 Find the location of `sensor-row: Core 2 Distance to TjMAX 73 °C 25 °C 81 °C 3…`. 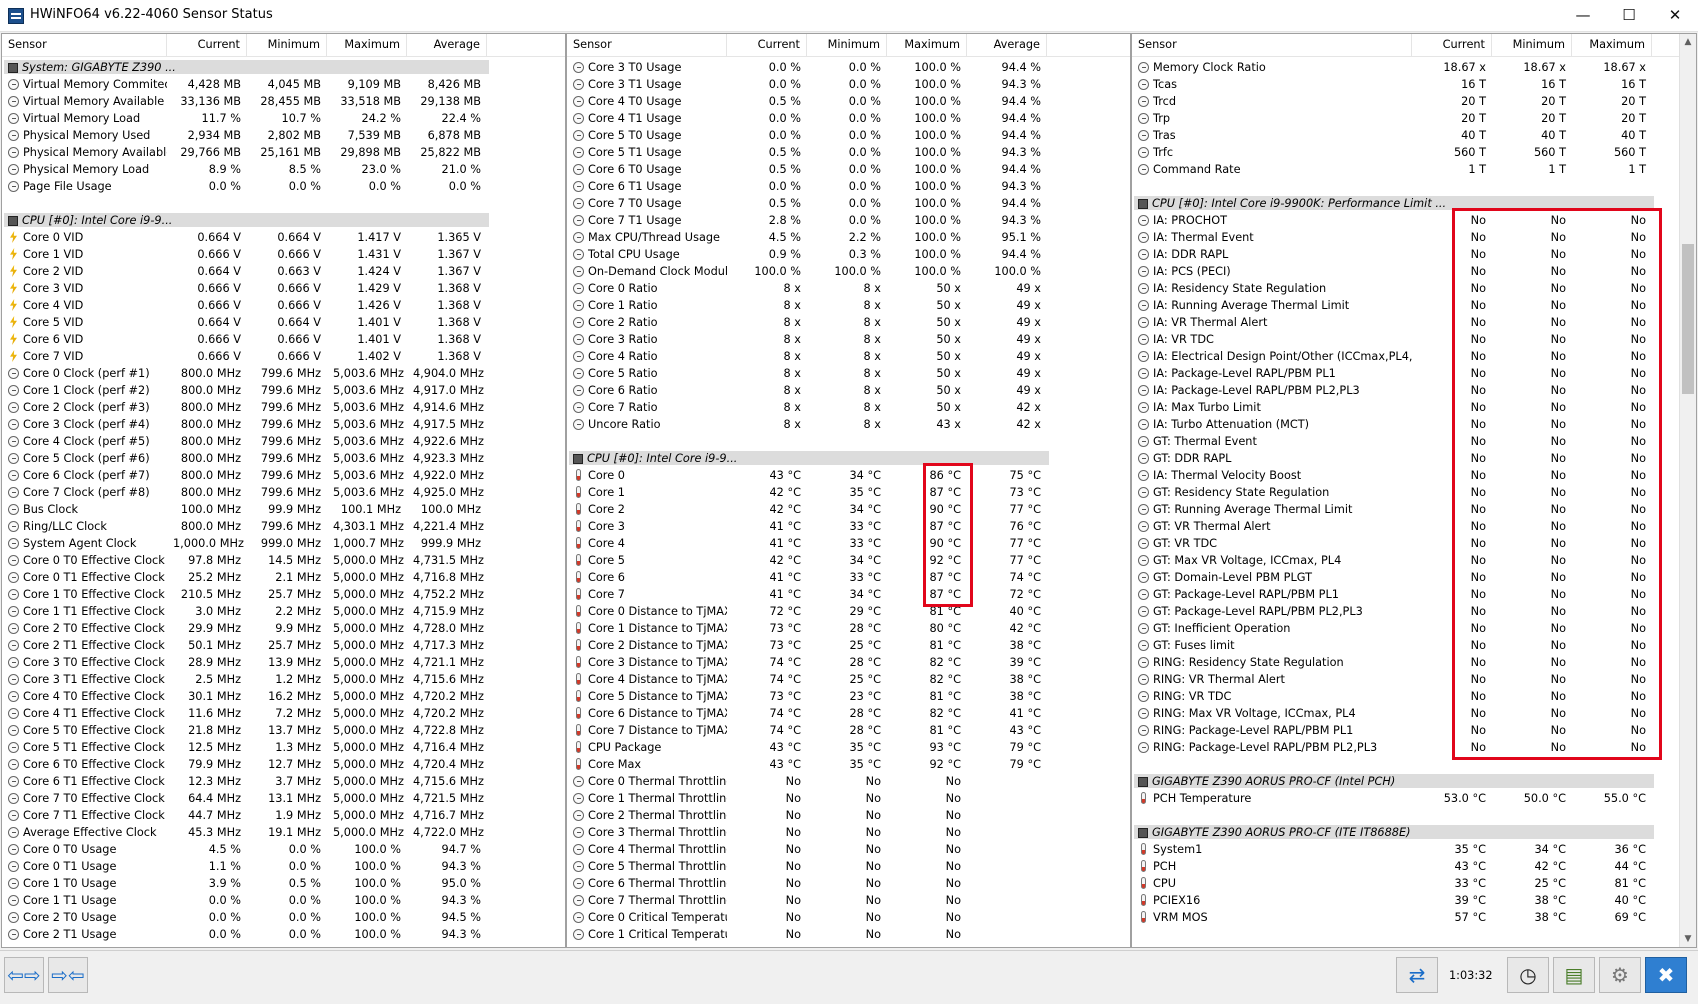

sensor-row: Core 2 Distance to TjMAX 73 °C 25 °C 81 °C 3… is located at coordinates (848, 645).